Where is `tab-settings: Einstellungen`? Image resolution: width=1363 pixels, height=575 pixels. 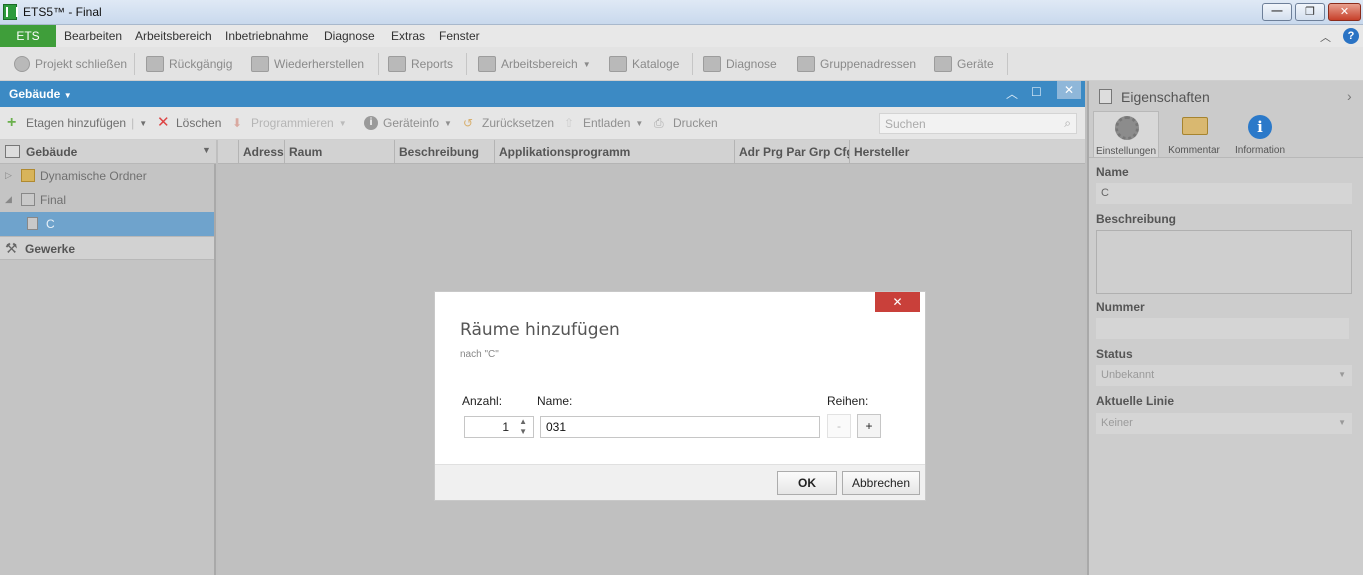
tab-settings: Einstellungen is located at coordinates (1126, 134).